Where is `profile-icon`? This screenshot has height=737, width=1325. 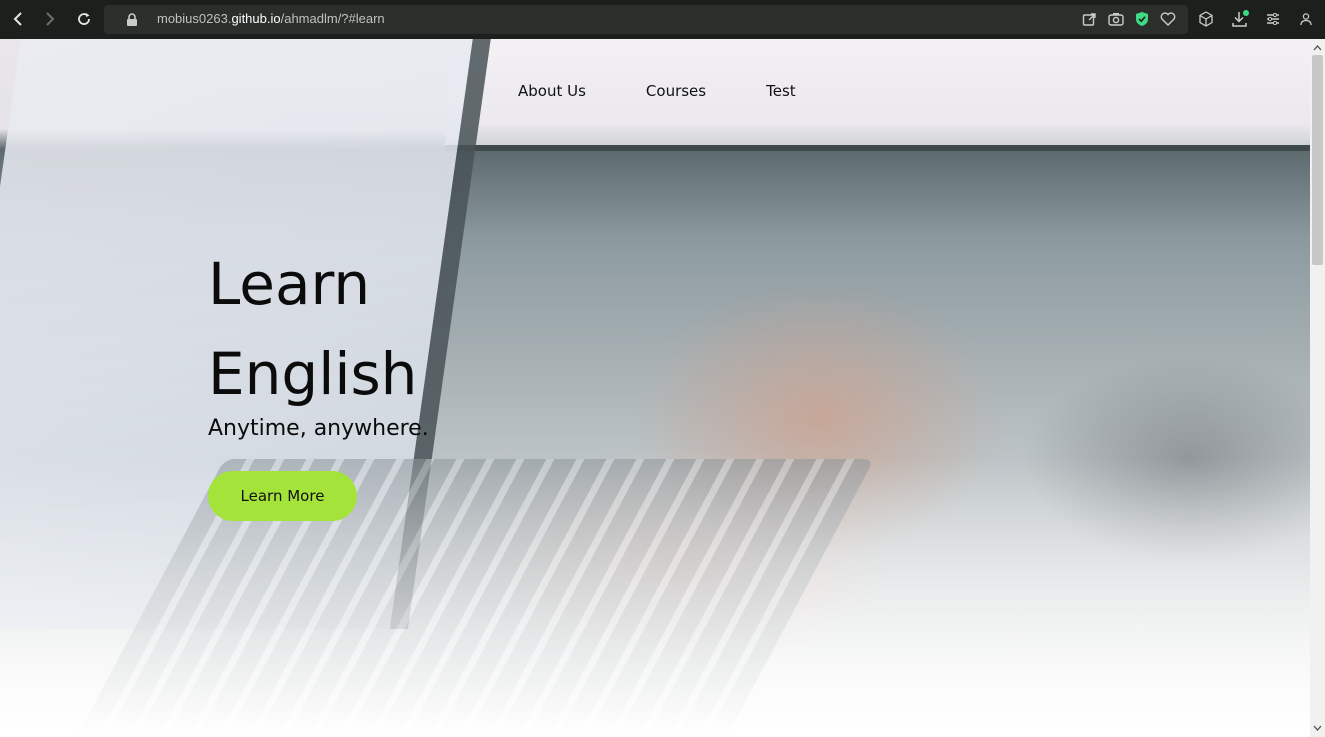
profile-icon is located at coordinates (1306, 19).